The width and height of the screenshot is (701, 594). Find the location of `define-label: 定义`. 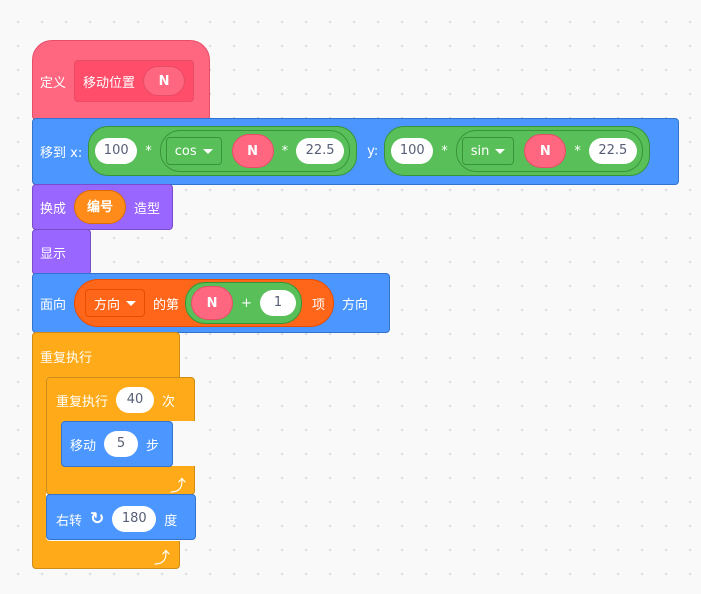

define-label: 定义 is located at coordinates (53, 83).